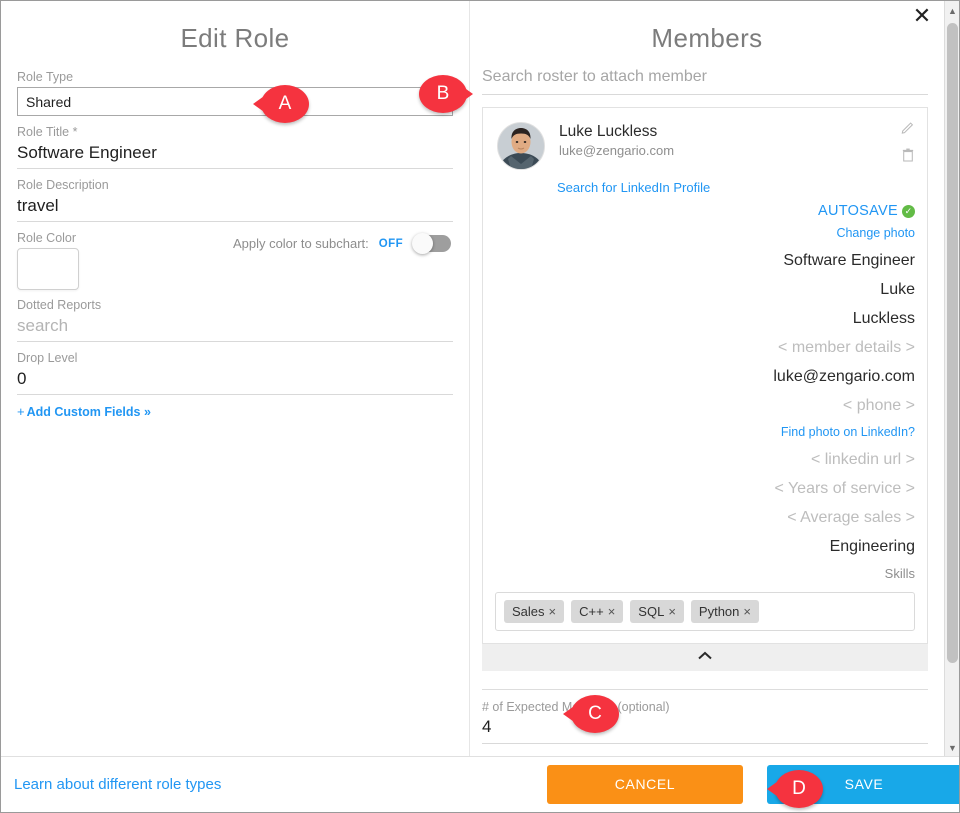 The image size is (960, 813). Describe the element at coordinates (235, 101) in the screenshot. I see `role-type-input: Shared` at that location.